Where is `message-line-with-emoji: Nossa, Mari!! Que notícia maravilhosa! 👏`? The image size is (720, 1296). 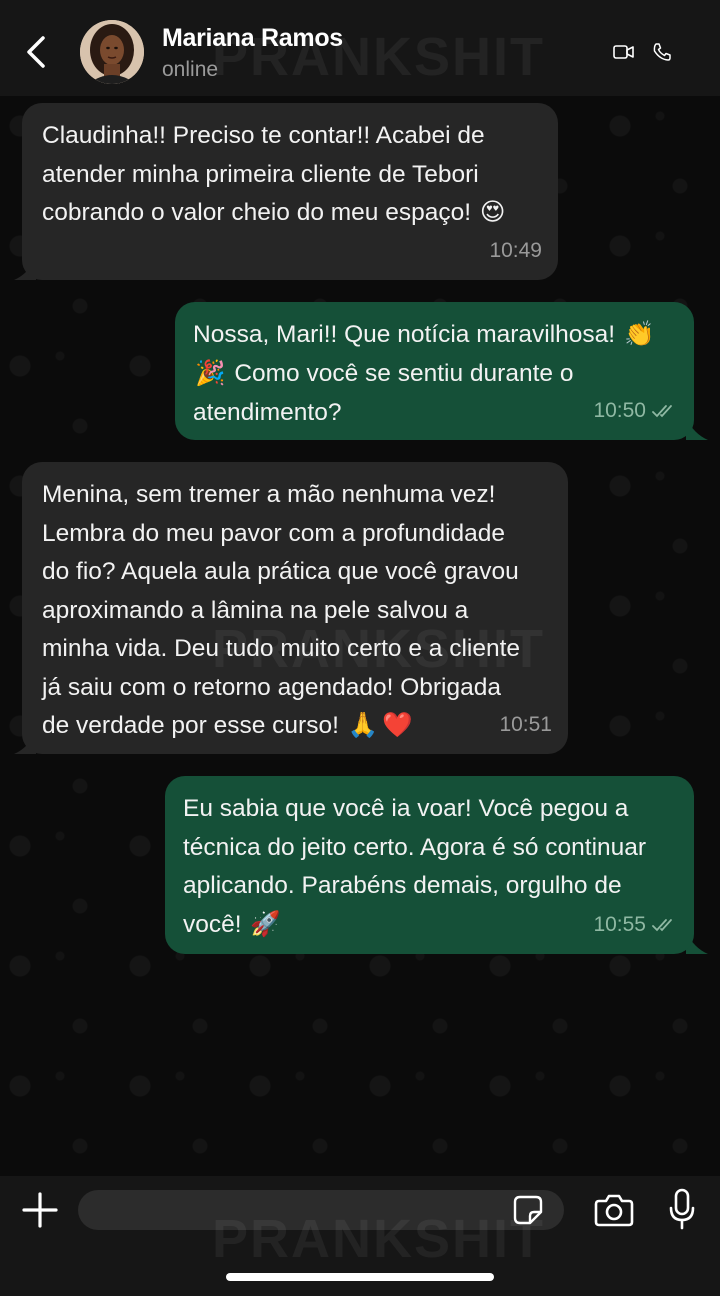
message-line-with-emoji: Nossa, Mari!! Que notícia maravilhosa! 👏 is located at coordinates (434, 335).